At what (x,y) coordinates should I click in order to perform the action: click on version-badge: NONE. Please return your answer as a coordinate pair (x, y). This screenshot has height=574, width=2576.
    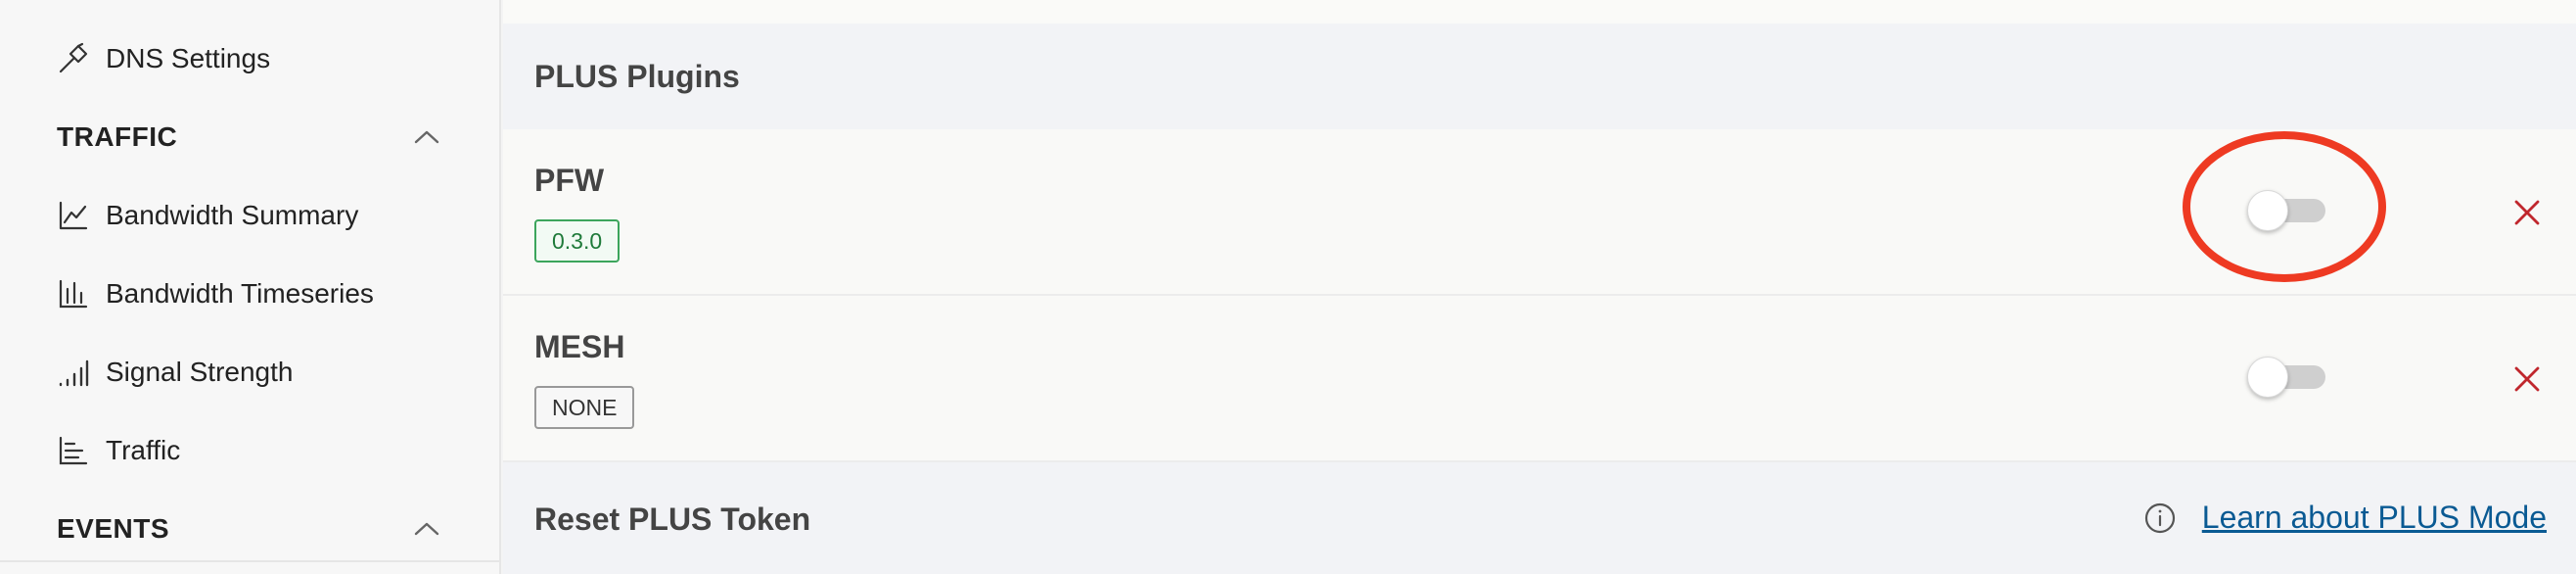
    Looking at the image, I should click on (584, 407).